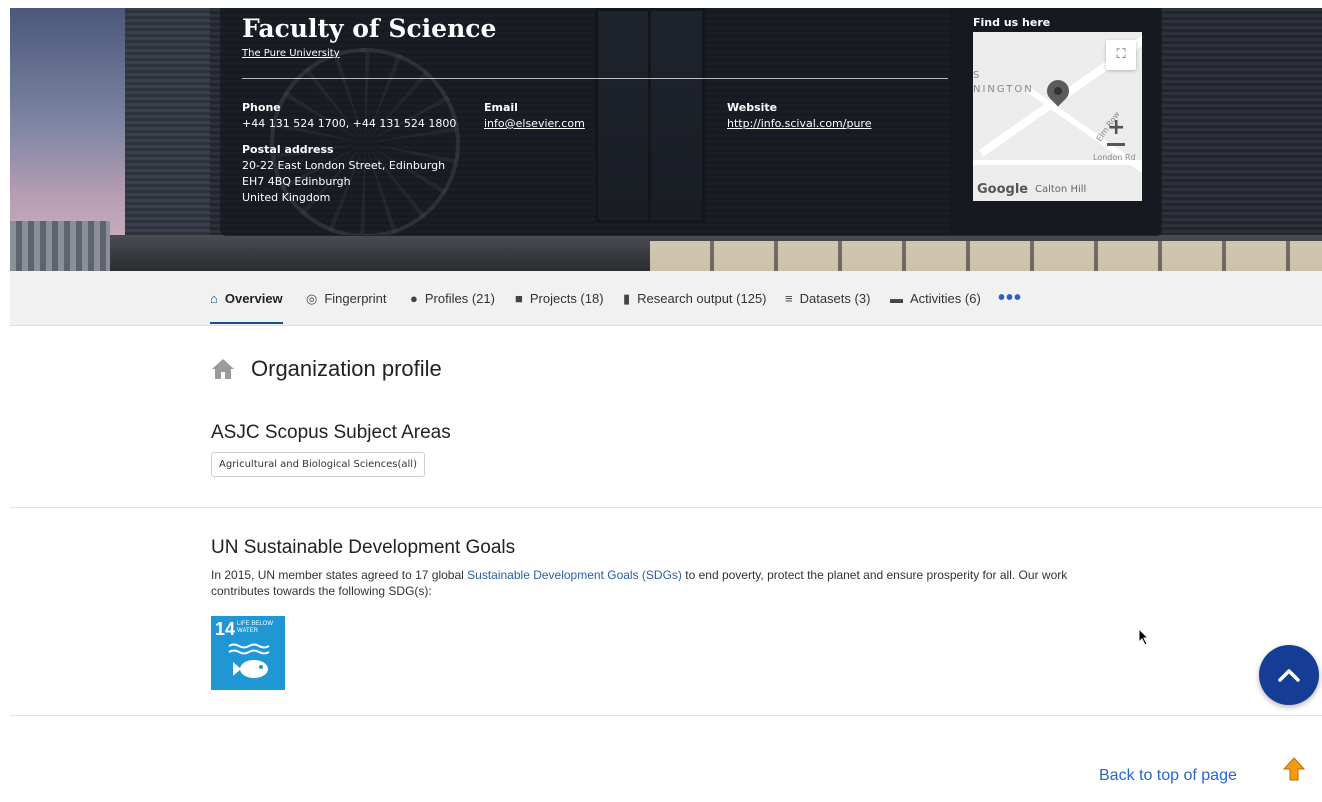 This screenshot has width=1322, height=802. What do you see at coordinates (1114, 157) in the screenshot?
I see `map-road-label: London Rd` at bounding box center [1114, 157].